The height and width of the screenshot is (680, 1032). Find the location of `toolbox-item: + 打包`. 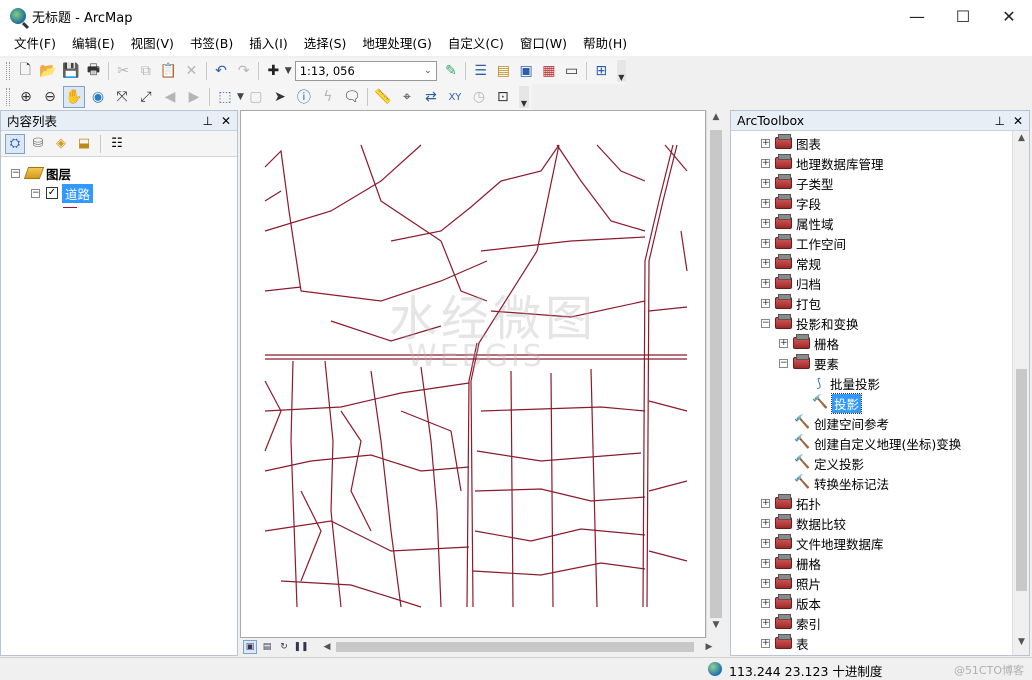

toolbox-item: + 打包 is located at coordinates (880, 303).